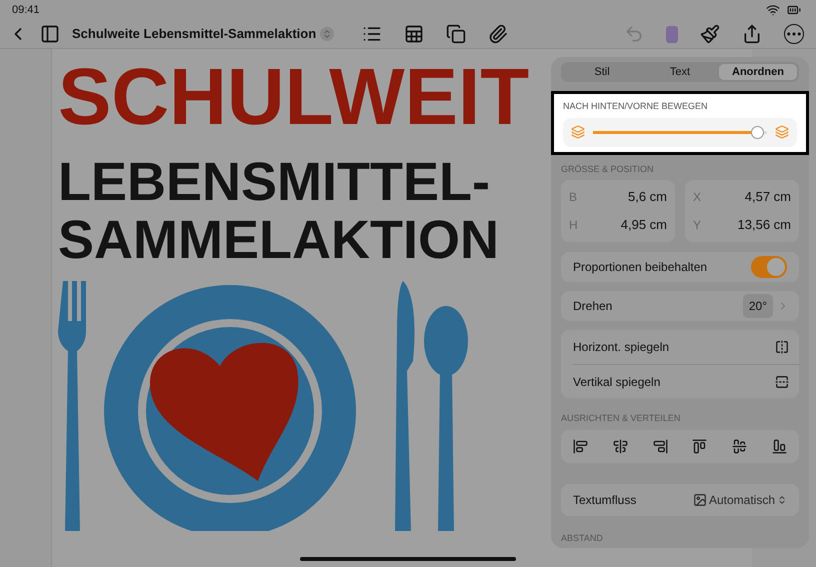  I want to click on tab: Stil, so click(602, 72).